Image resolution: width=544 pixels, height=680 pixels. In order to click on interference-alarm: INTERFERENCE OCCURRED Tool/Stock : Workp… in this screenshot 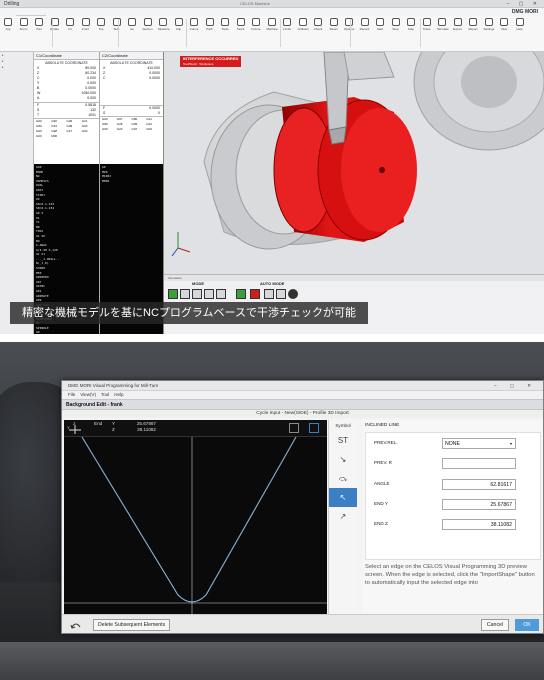, I will do `click(211, 61)`.